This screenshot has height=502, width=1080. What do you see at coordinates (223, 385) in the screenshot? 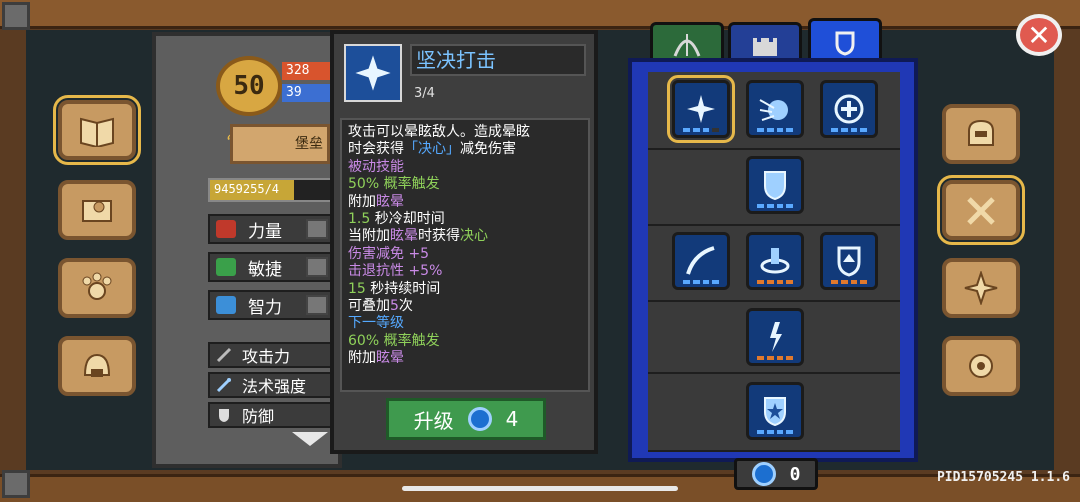
I see `wand-icon` at bounding box center [223, 385].